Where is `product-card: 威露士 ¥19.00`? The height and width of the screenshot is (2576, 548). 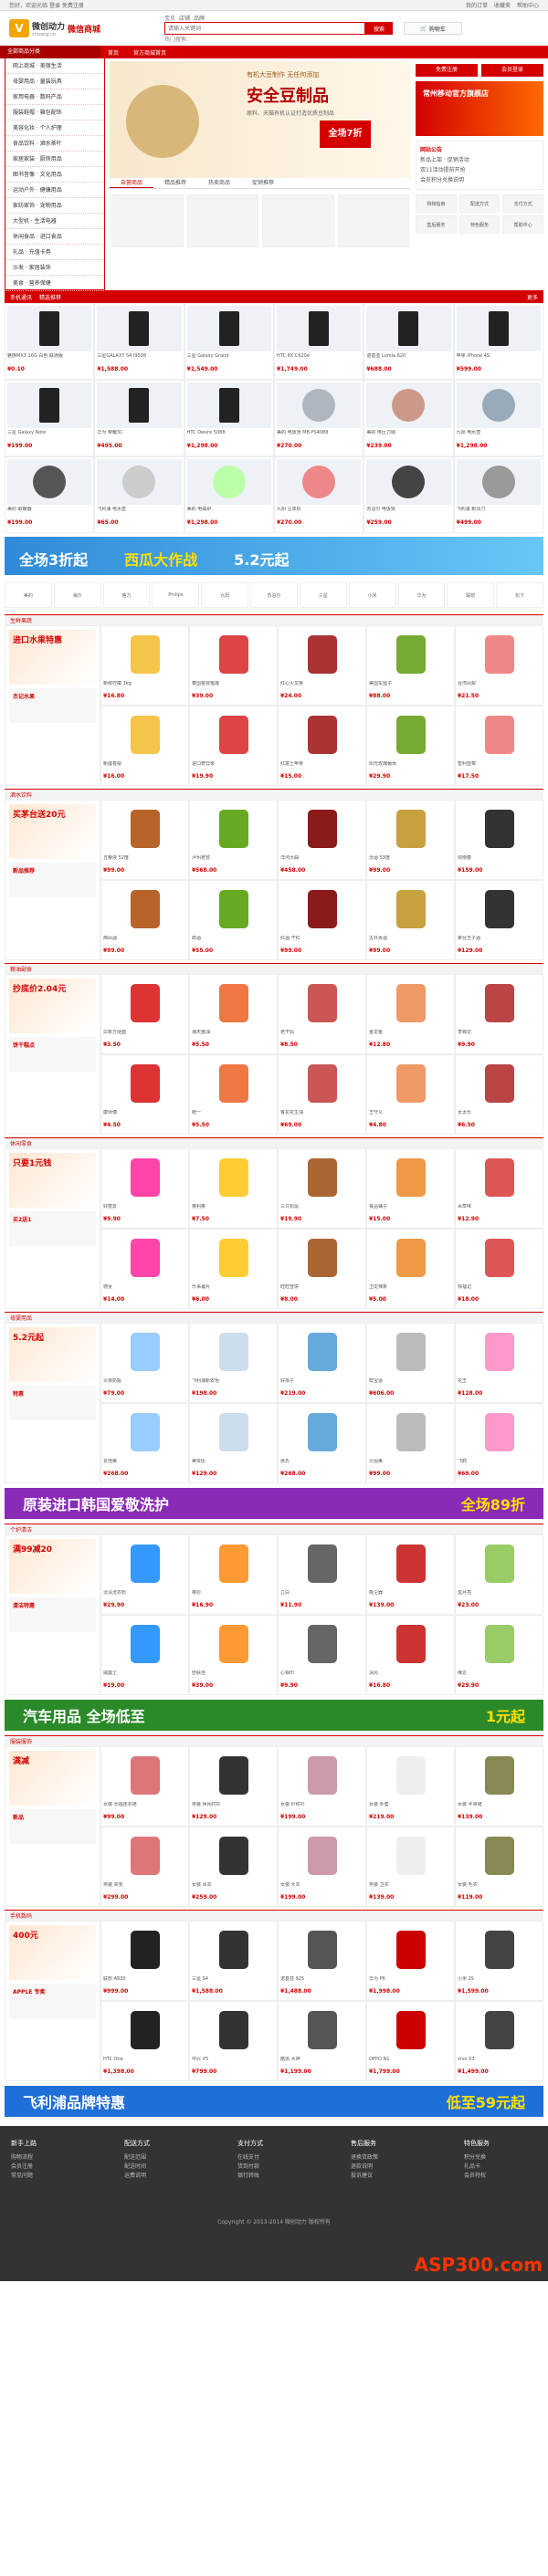
product-card: 威露士 ¥19.00 is located at coordinates (144, 1655).